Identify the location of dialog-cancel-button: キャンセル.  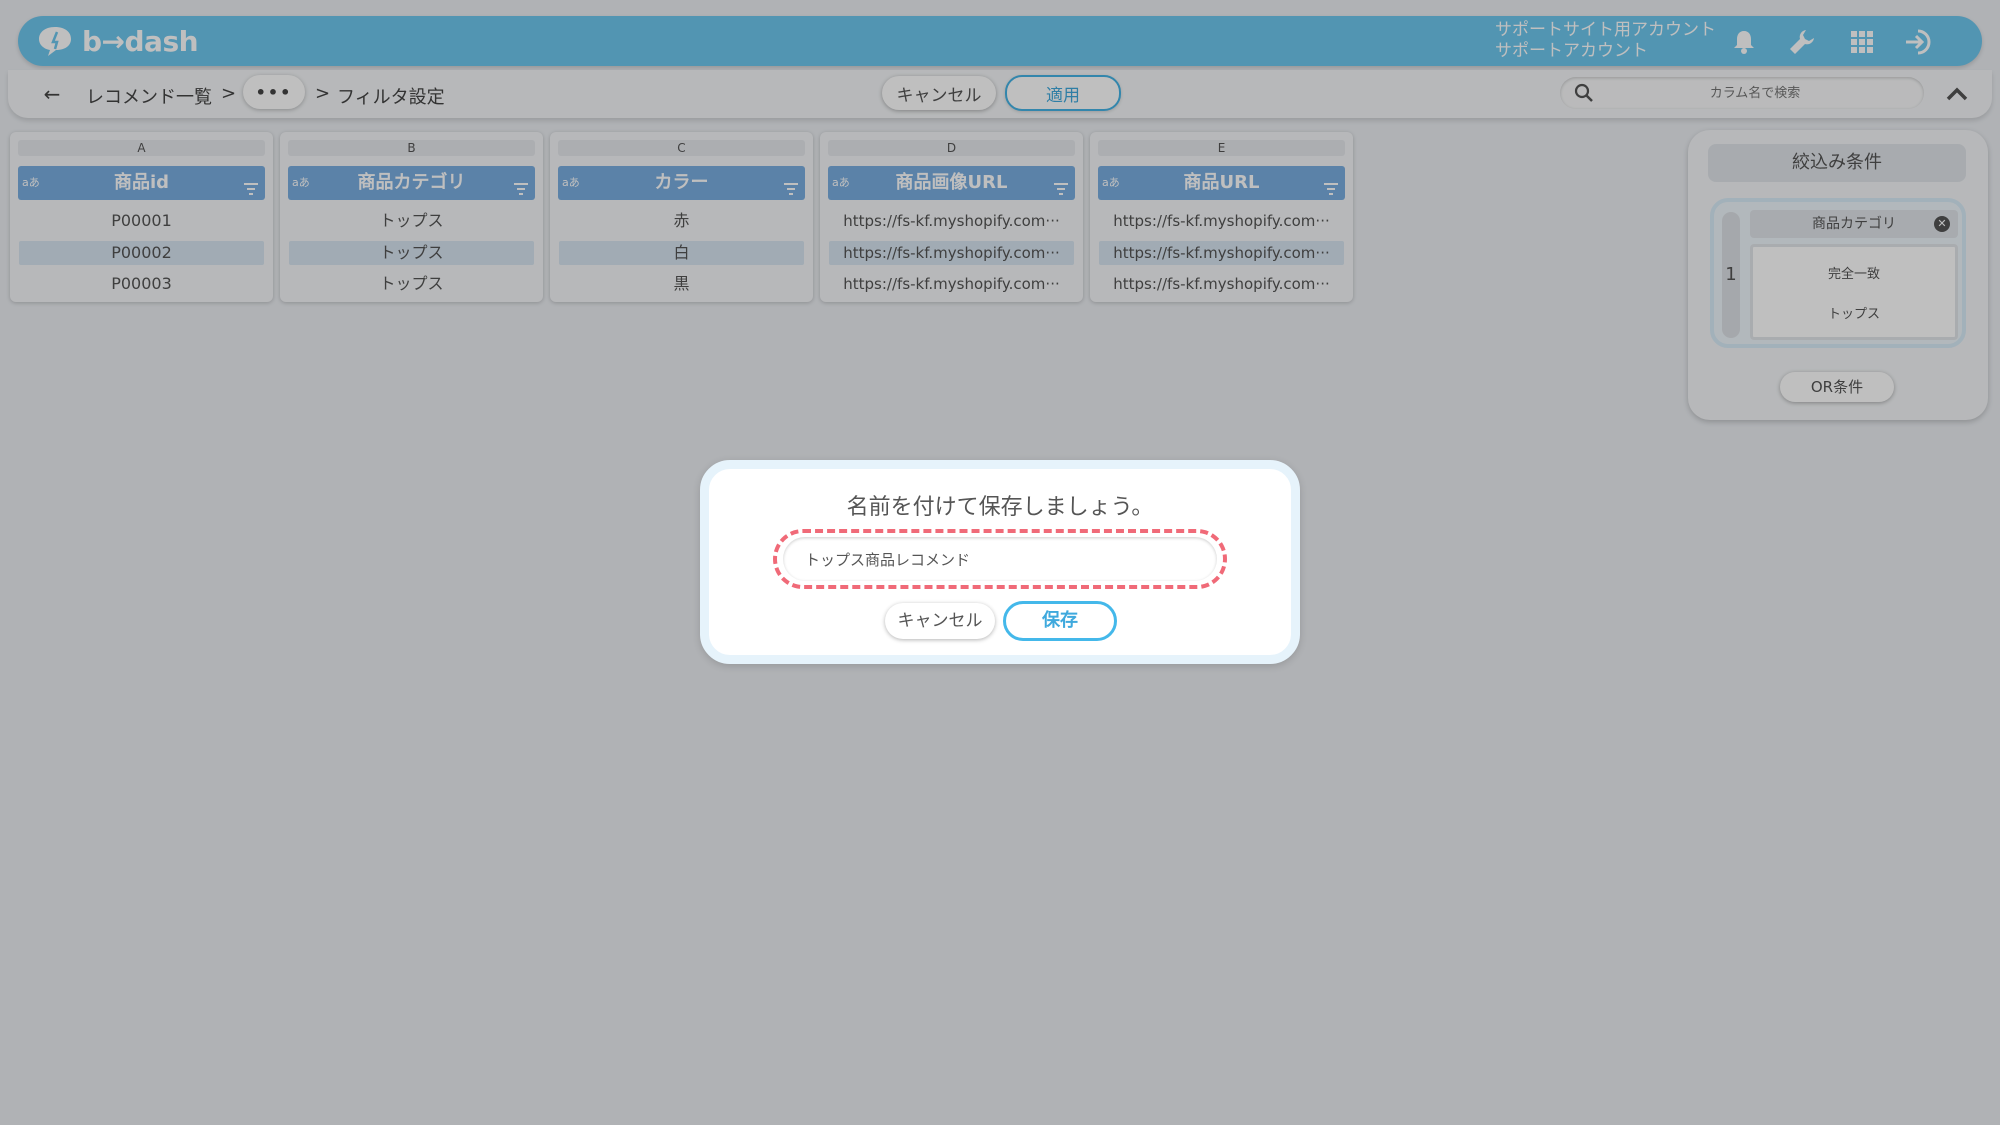
(940, 621).